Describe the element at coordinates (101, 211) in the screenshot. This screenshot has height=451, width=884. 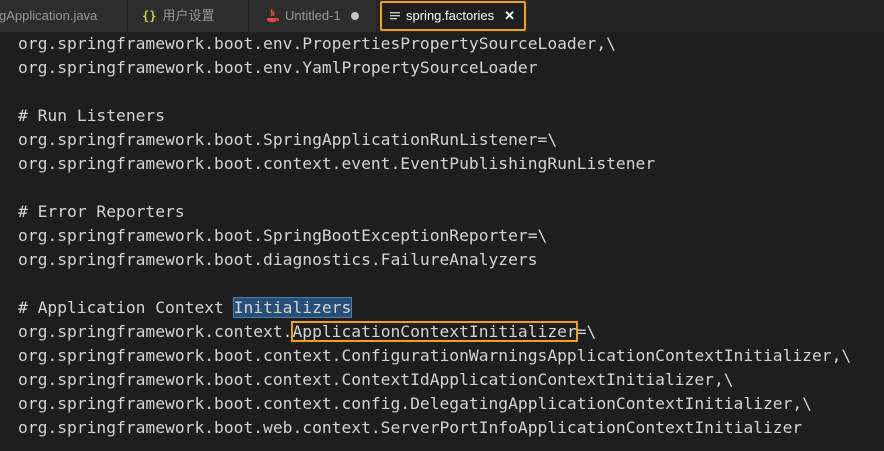
I see `code-line: # Error Reporters` at that location.